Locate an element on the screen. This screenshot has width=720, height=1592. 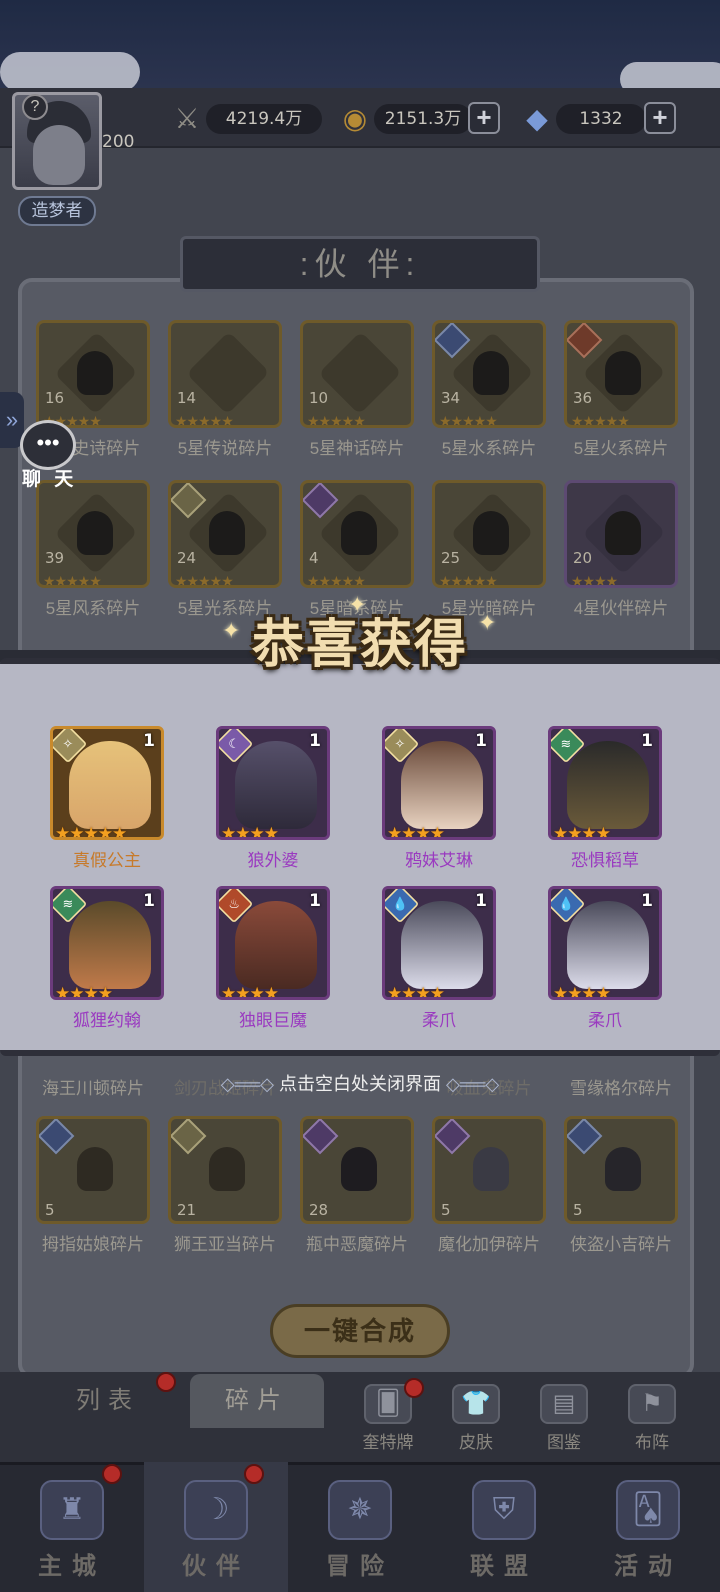
fragment-item: ★★★★★ 14 5星传说碎片 is located at coordinates (225, 391).